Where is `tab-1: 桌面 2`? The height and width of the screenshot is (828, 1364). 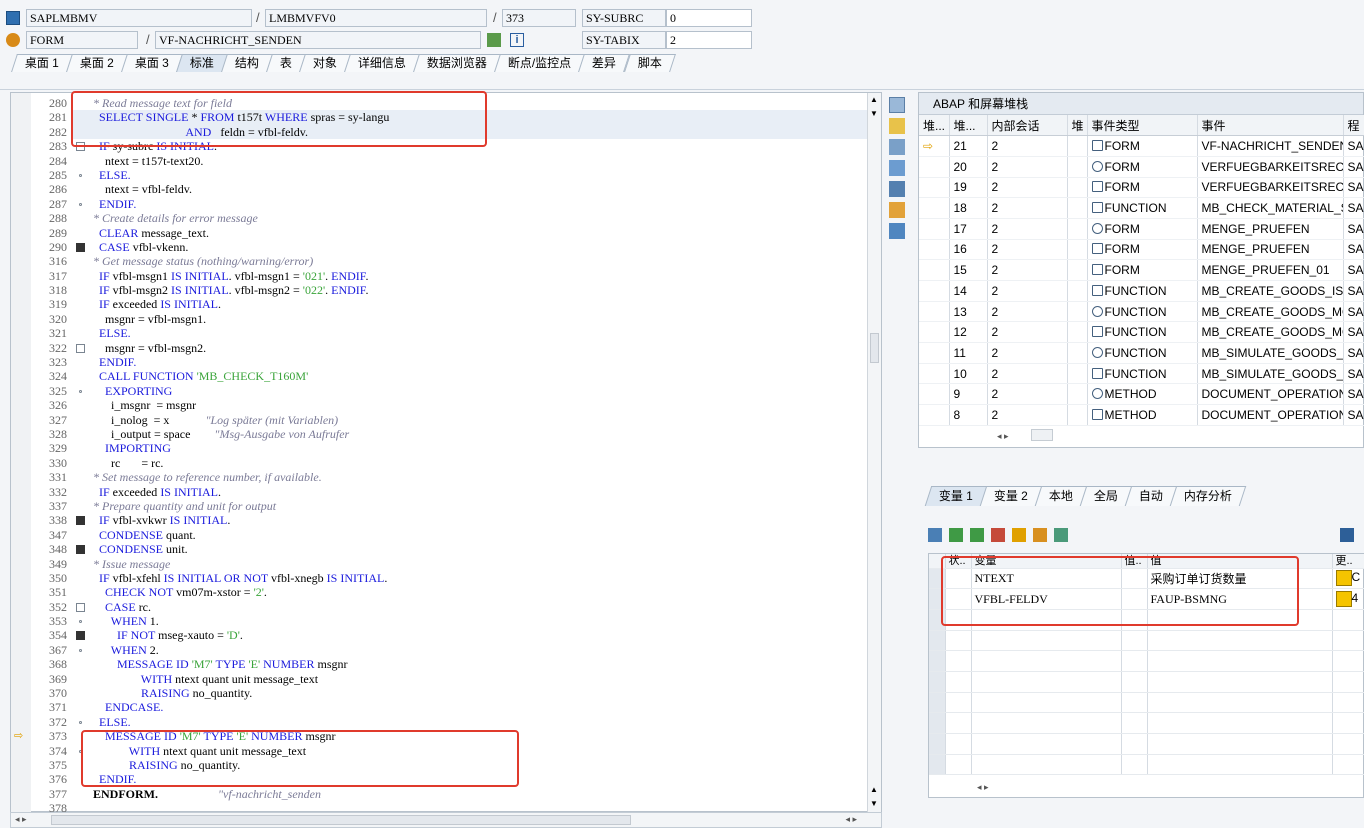
tab-1: 桌面 2 is located at coordinates (97, 63).